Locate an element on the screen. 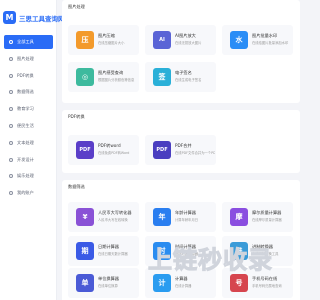 This screenshot has height=300, width=320. tool-description: 计算年龄年月日 is located at coordinates (187, 220).